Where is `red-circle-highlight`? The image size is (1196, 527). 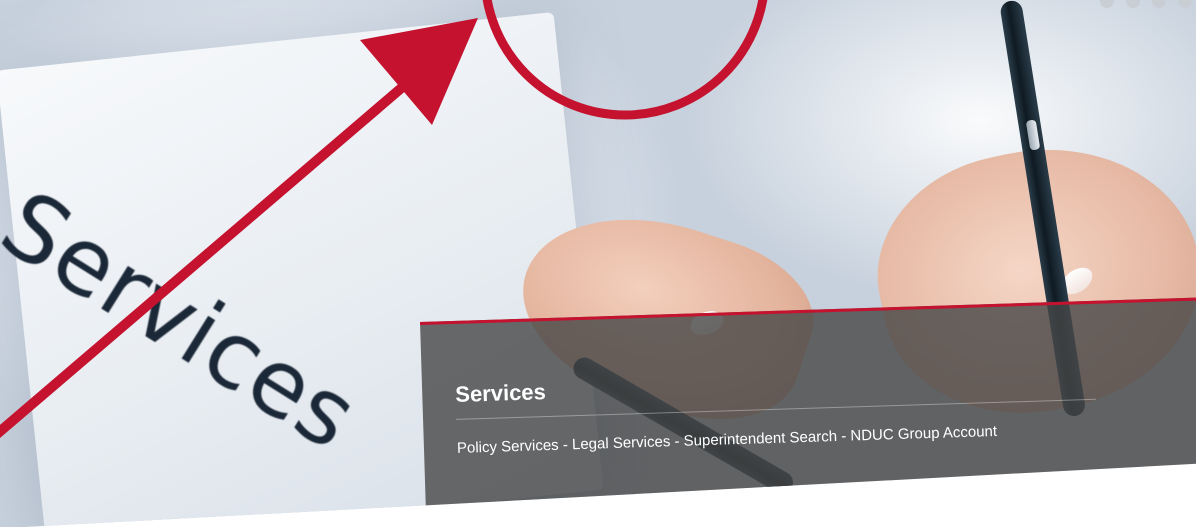
red-circle-highlight is located at coordinates (625, 60).